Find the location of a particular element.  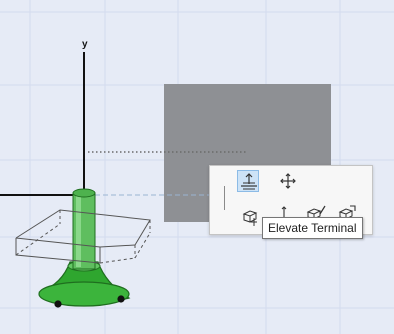

y-axis-label: y is located at coordinates (85, 44).